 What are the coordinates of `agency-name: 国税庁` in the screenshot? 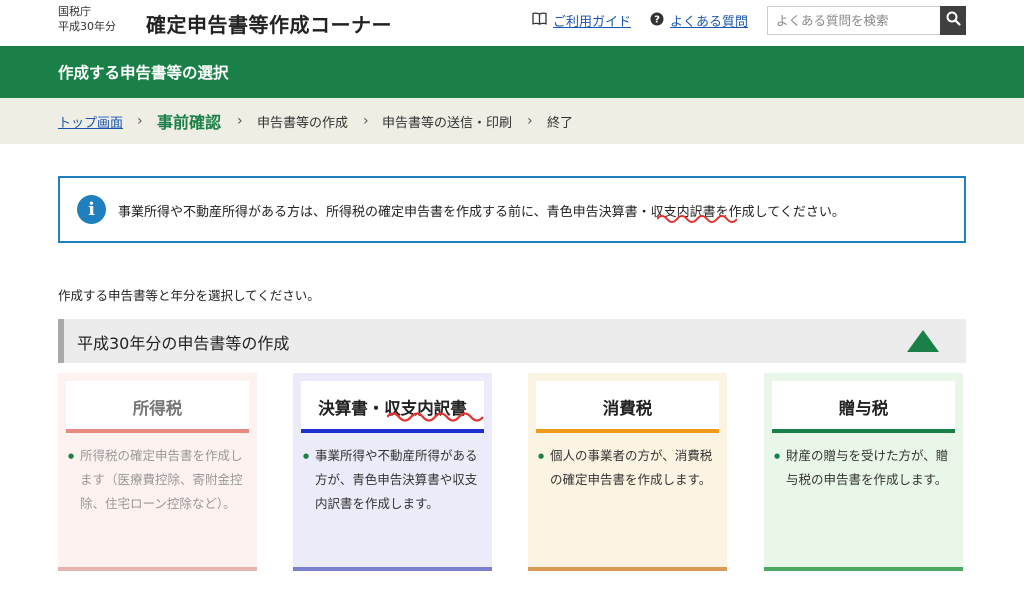 It's located at (74, 11).